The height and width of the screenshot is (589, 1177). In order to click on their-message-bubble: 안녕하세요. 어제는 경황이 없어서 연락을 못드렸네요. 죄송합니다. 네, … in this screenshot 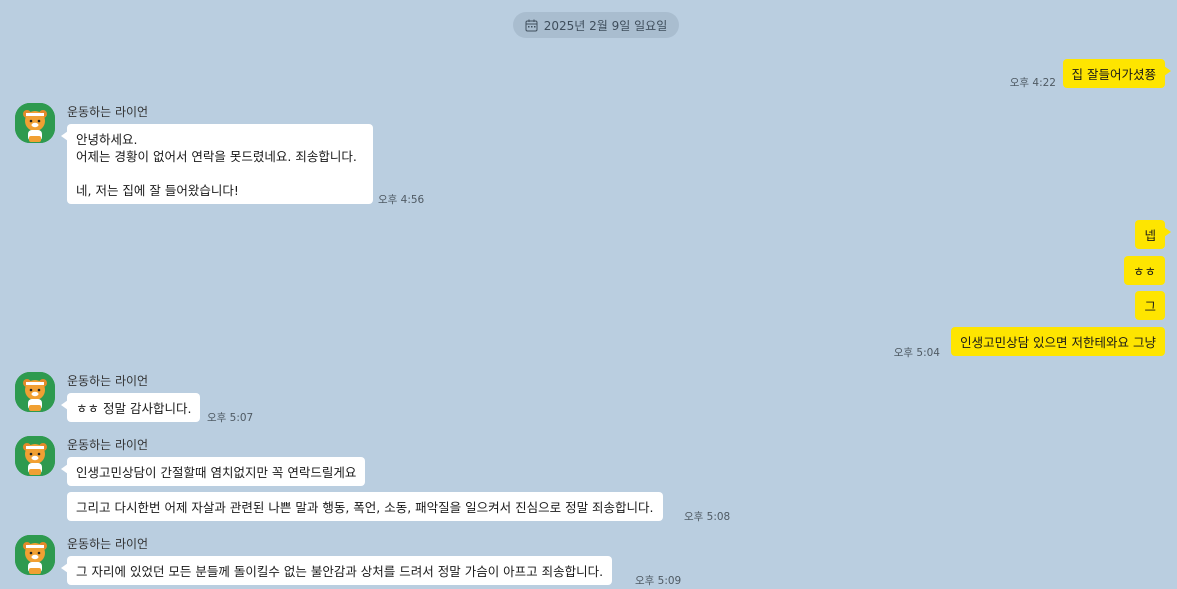, I will do `click(217, 164)`.